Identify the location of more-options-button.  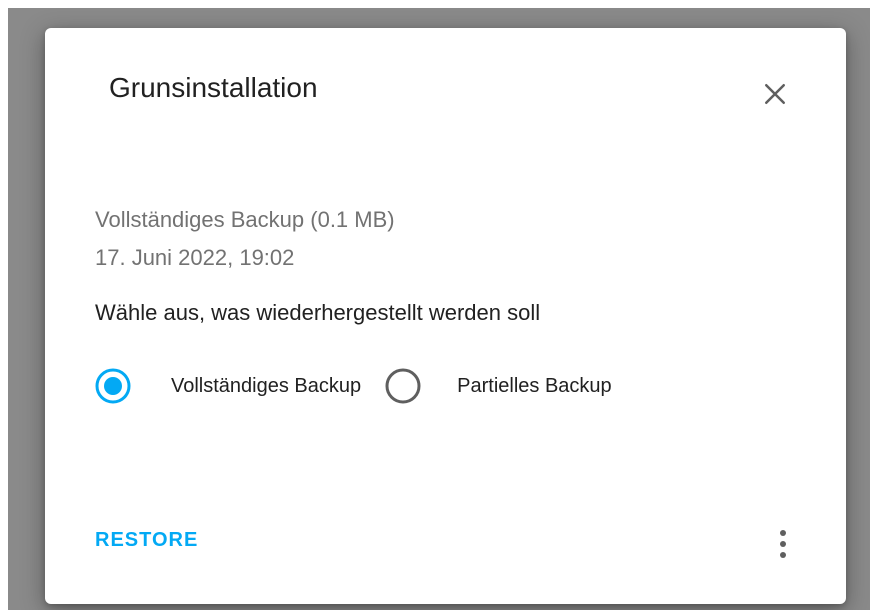
(783, 544).